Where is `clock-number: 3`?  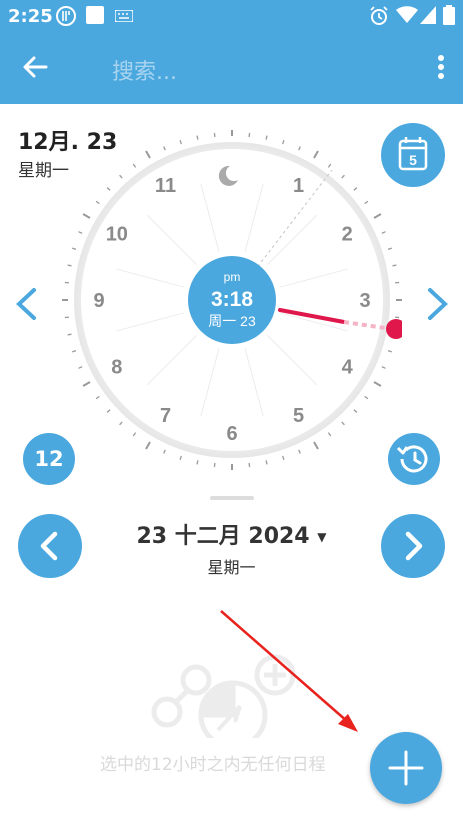 clock-number: 3 is located at coordinates (364, 301).